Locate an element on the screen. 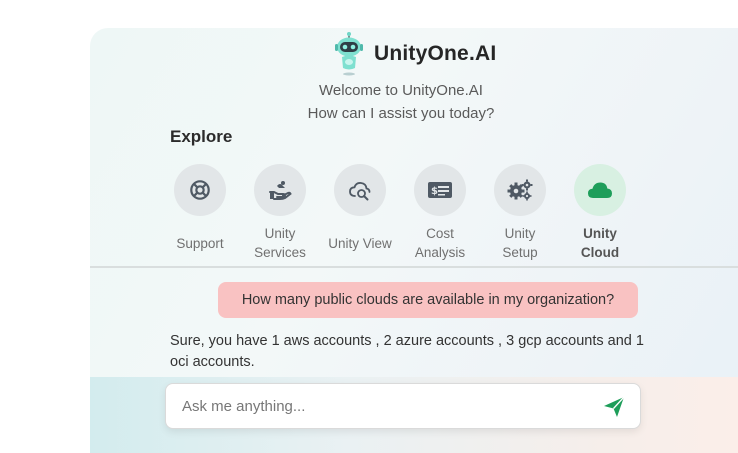 This screenshot has width=738, height=453. cash-icon: $ is located at coordinates (440, 190).